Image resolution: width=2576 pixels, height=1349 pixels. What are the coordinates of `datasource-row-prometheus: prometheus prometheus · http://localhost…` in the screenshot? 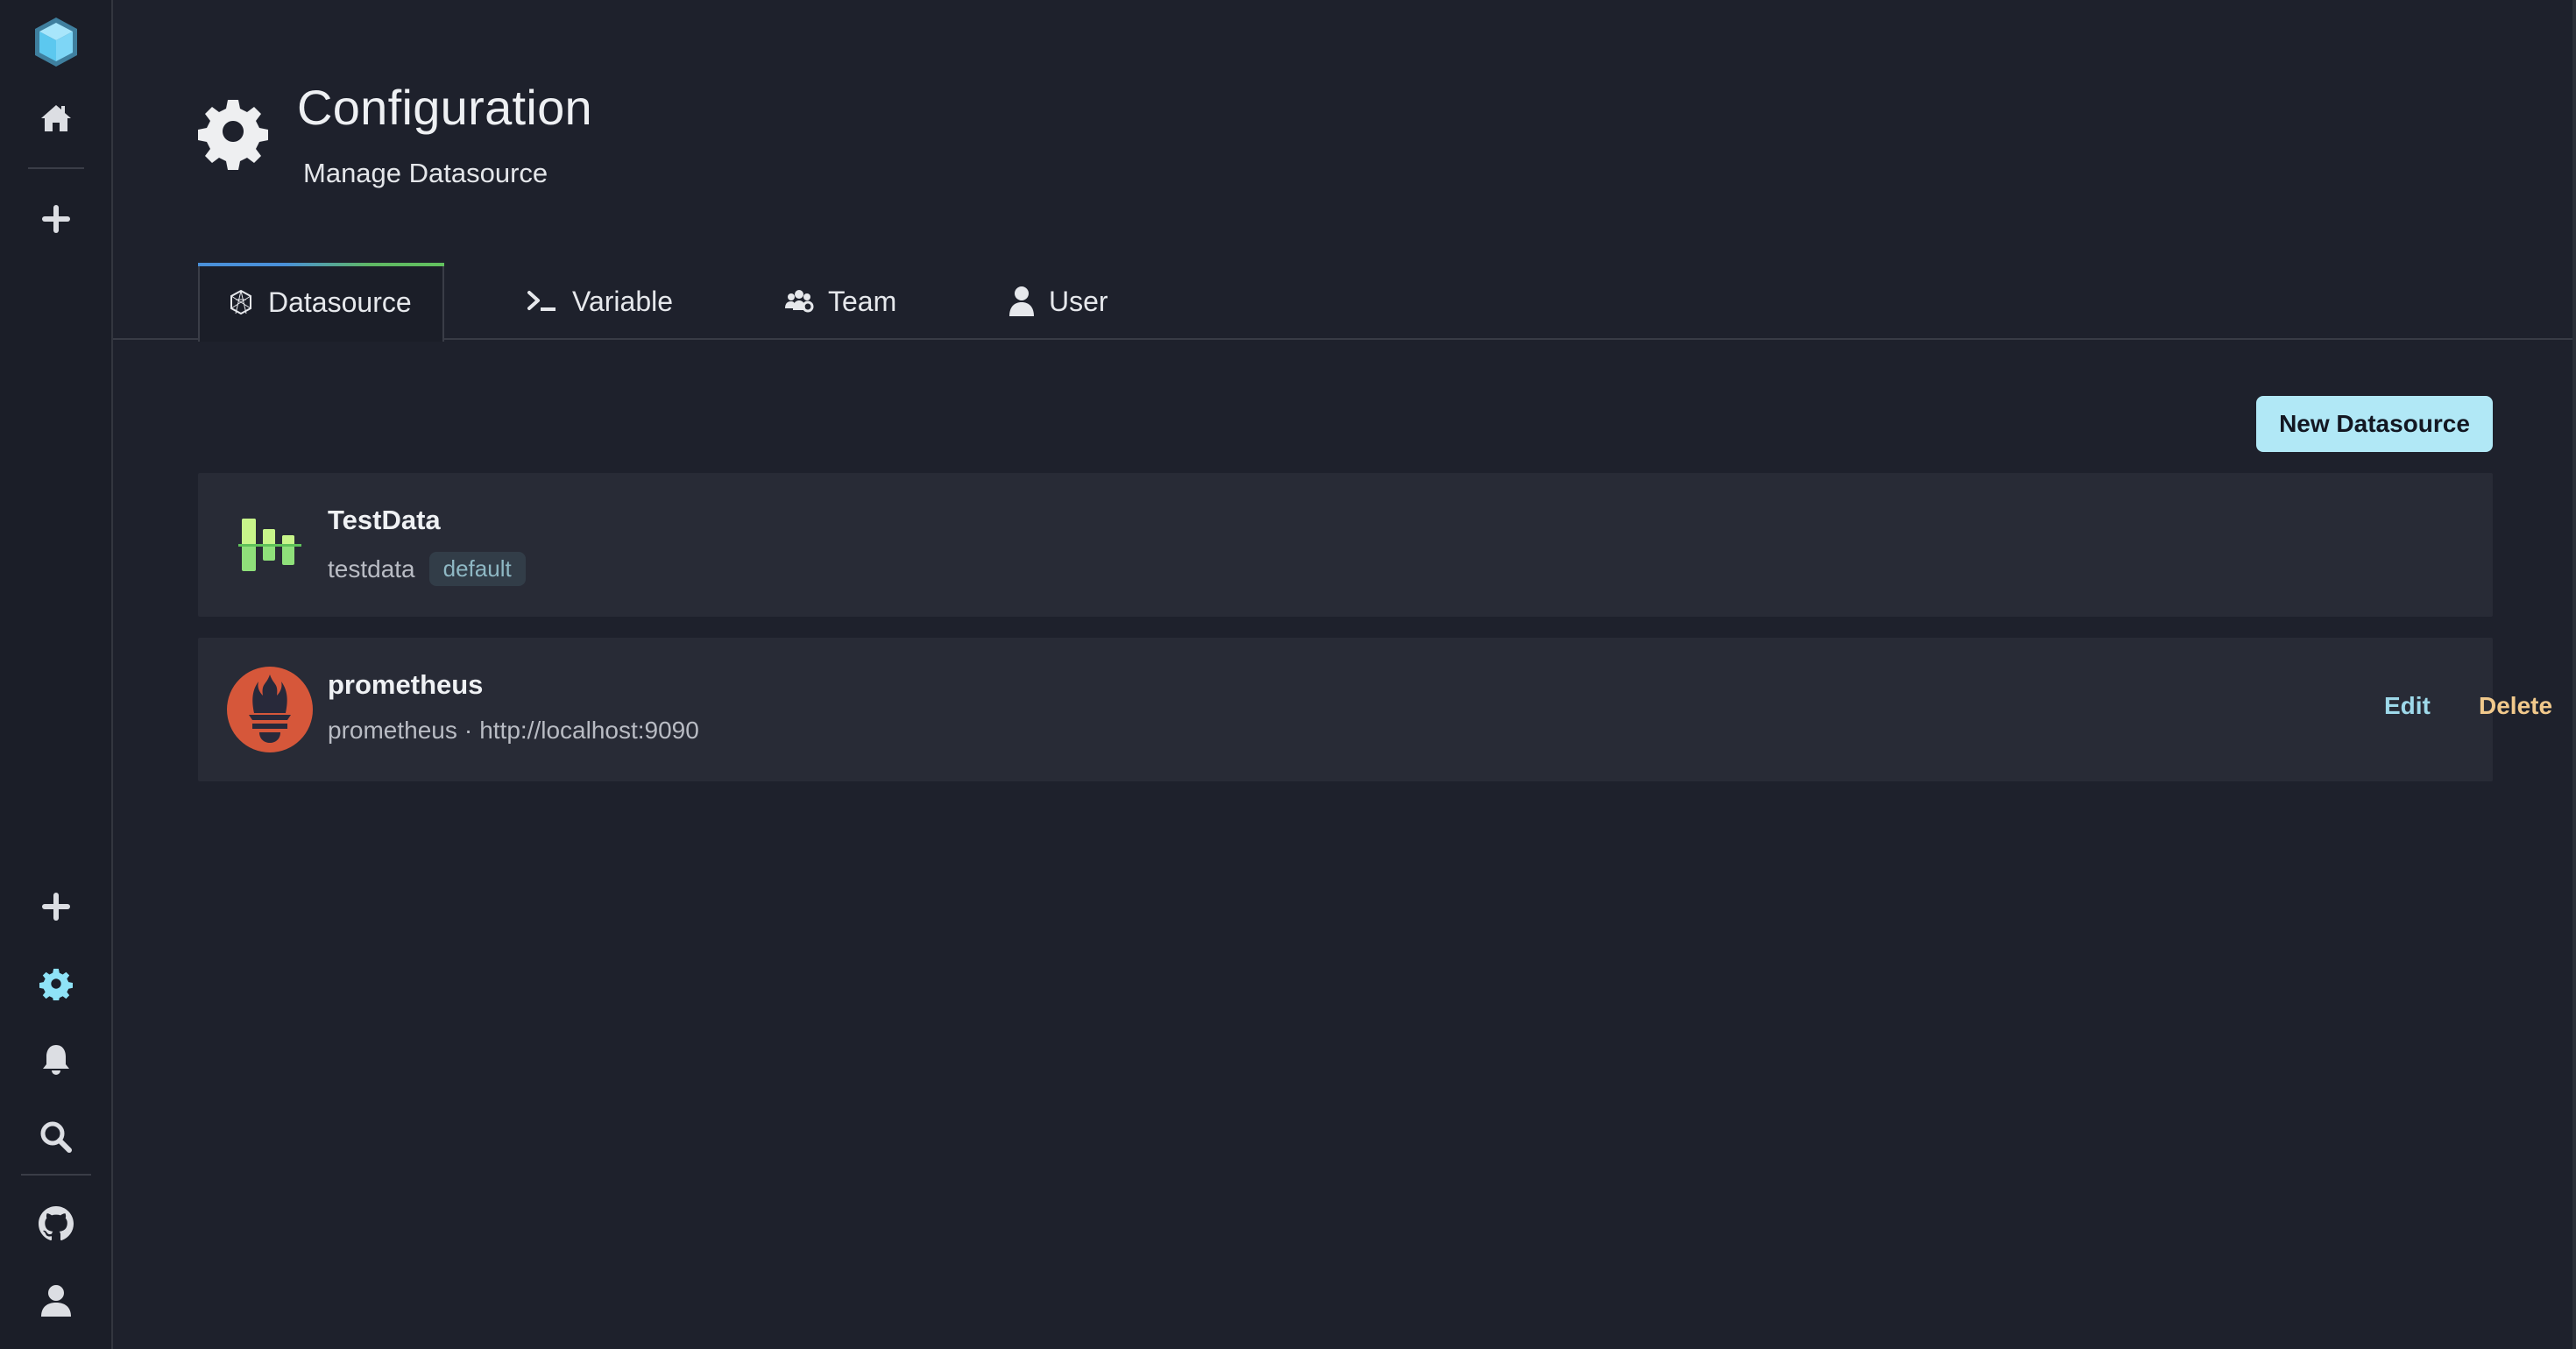 It's located at (1375, 709).